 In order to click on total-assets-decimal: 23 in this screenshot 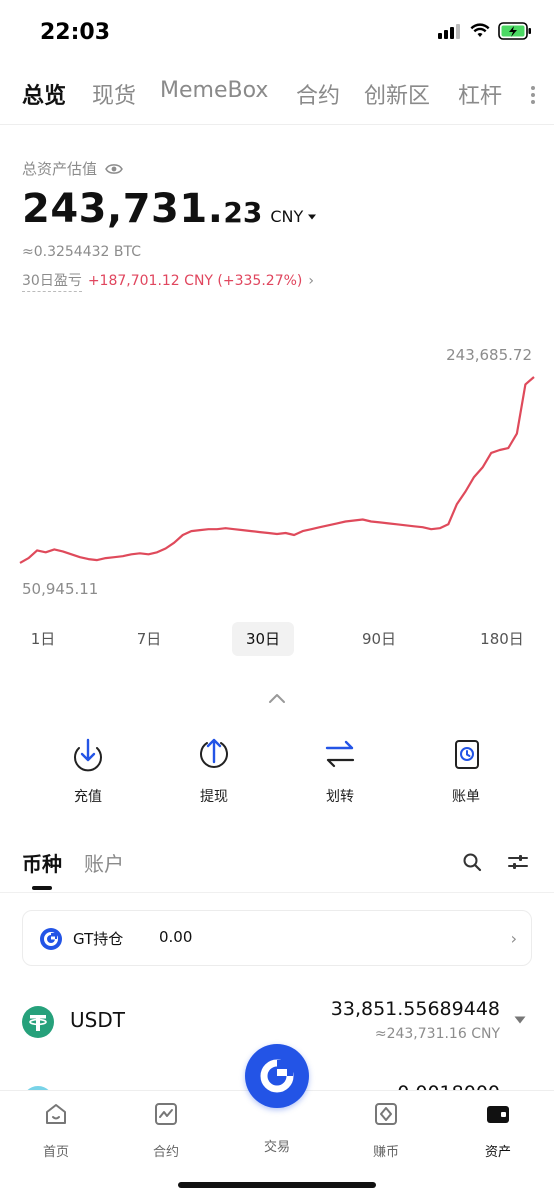, I will do `click(243, 212)`.